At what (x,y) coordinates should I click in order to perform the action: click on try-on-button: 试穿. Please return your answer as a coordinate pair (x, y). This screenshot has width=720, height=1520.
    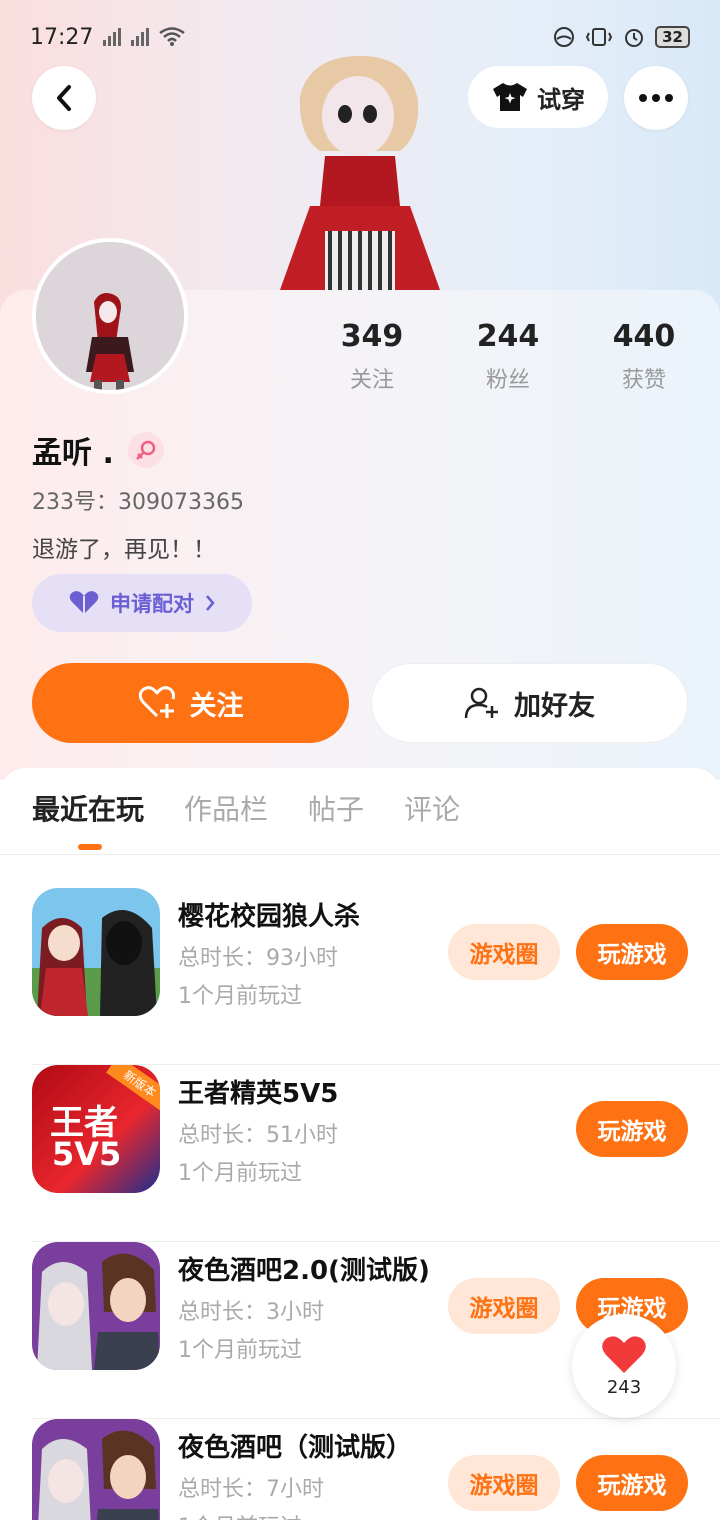
    Looking at the image, I should click on (538, 97).